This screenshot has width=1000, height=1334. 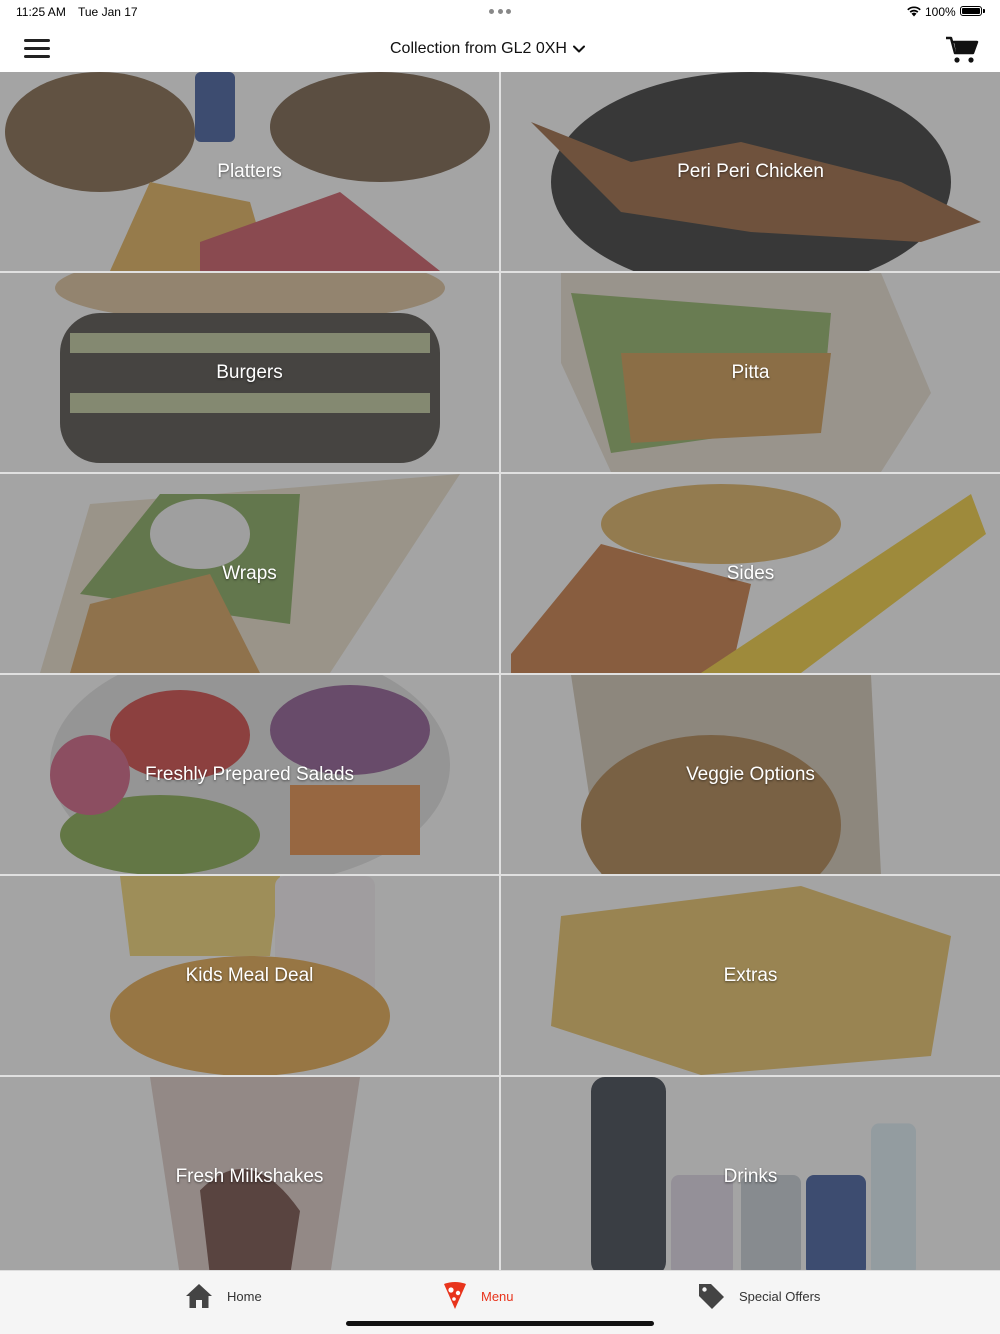 I want to click on category-tile-wraps: Wraps, so click(x=249, y=573).